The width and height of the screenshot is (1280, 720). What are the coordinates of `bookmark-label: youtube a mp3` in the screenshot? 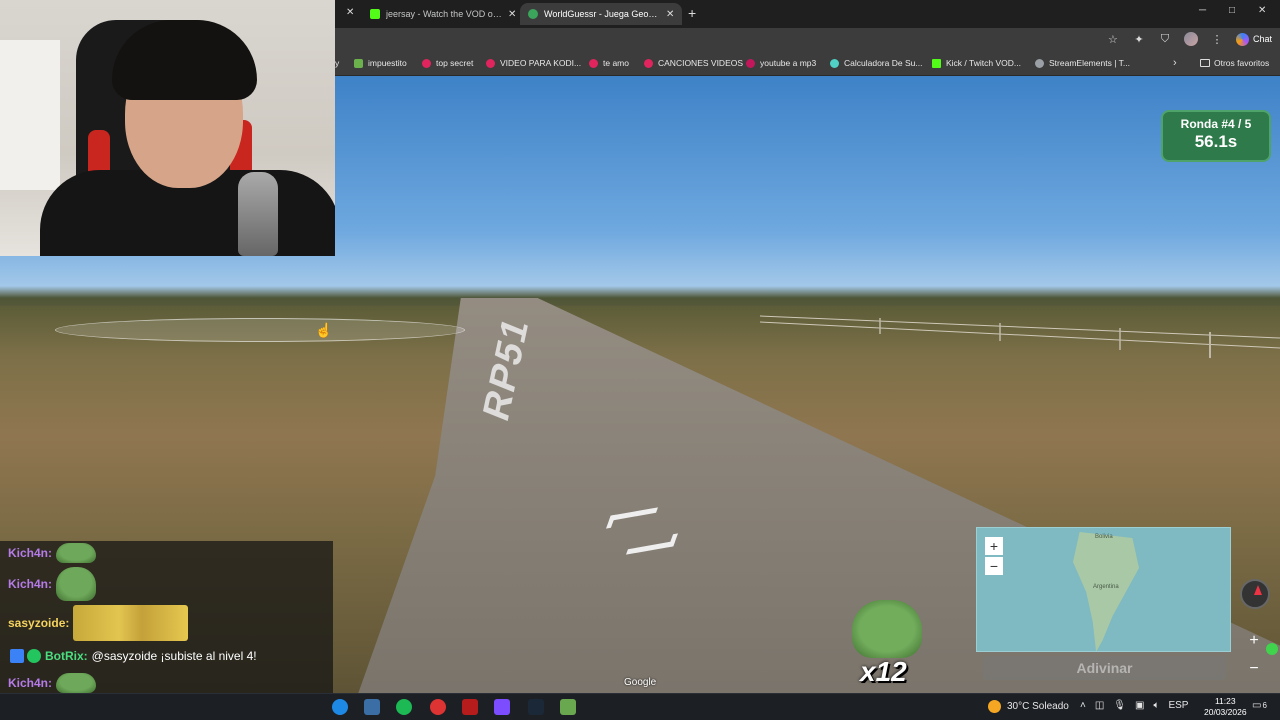 It's located at (788, 63).